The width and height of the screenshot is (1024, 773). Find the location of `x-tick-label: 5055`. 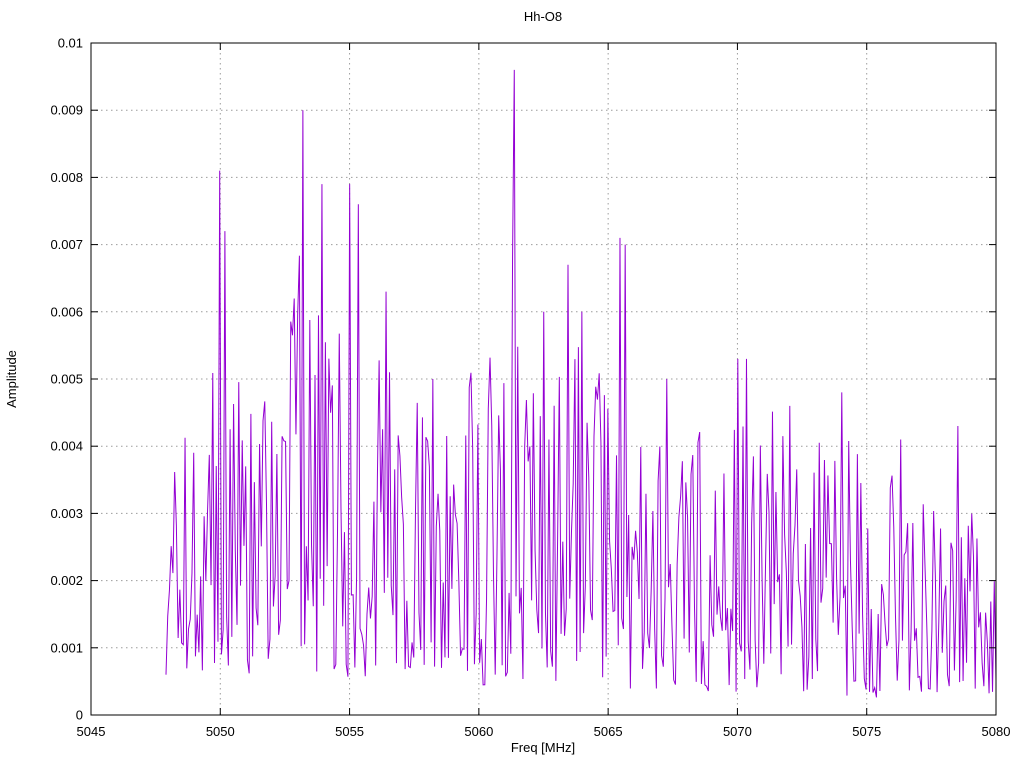

x-tick-label: 5055 is located at coordinates (349, 731).